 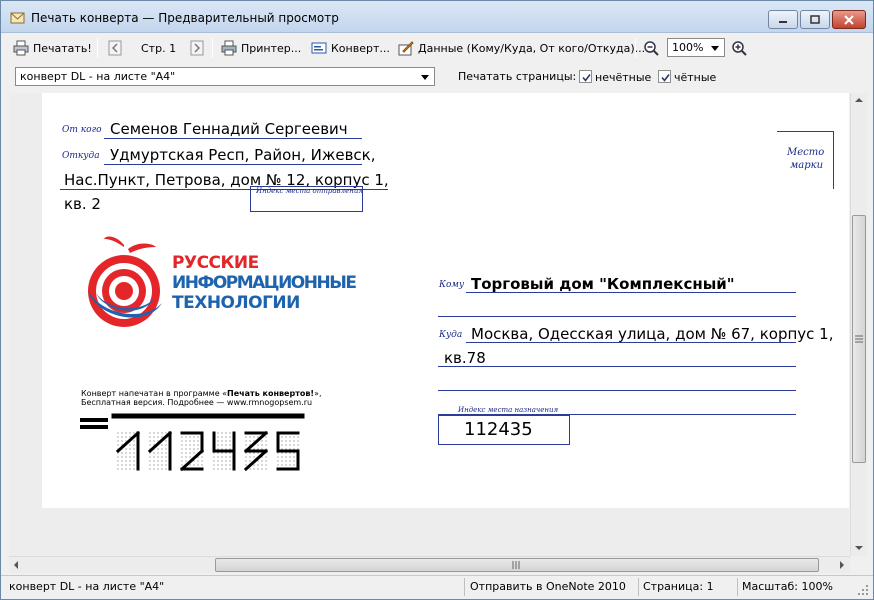 I want to click on zoom-in-button, so click(x=741, y=48).